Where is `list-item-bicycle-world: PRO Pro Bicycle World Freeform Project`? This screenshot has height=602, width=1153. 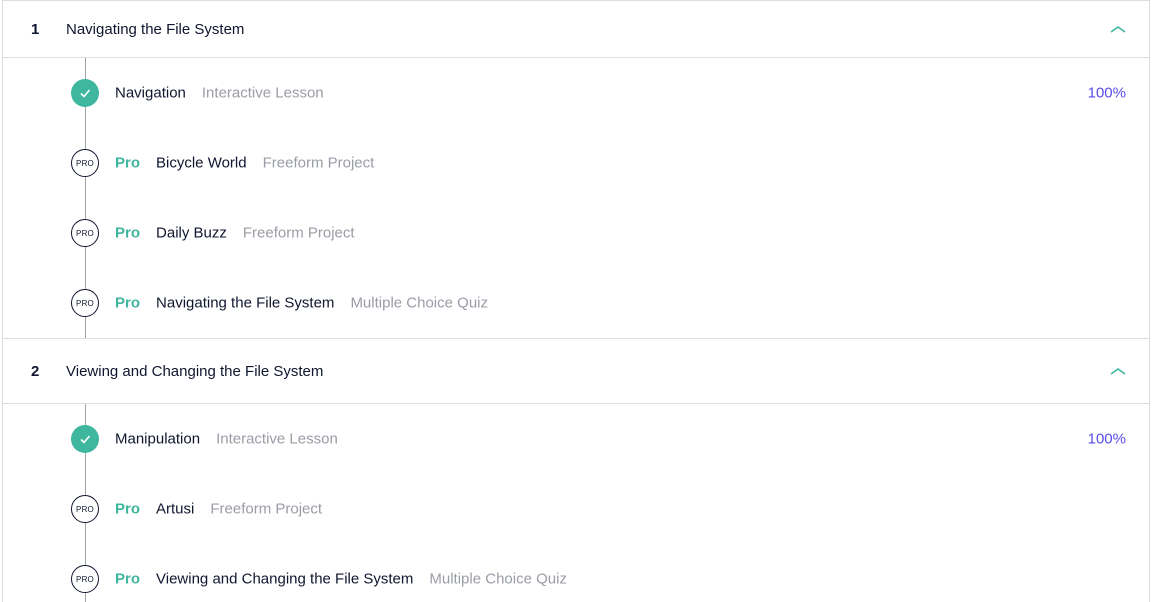 list-item-bicycle-world: PRO Pro Bicycle World Freeform Project is located at coordinates (576, 163).